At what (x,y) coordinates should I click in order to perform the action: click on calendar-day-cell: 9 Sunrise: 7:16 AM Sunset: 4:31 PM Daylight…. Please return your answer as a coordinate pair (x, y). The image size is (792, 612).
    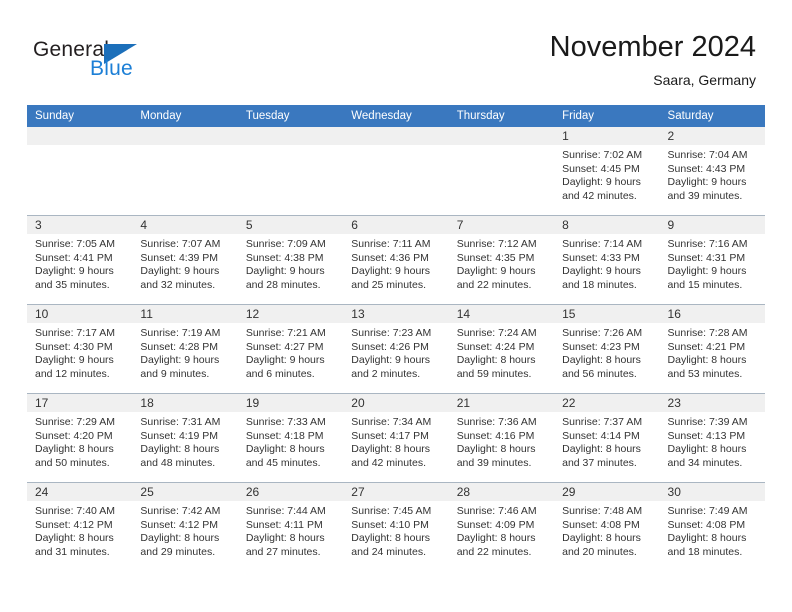
    Looking at the image, I should click on (712, 260).